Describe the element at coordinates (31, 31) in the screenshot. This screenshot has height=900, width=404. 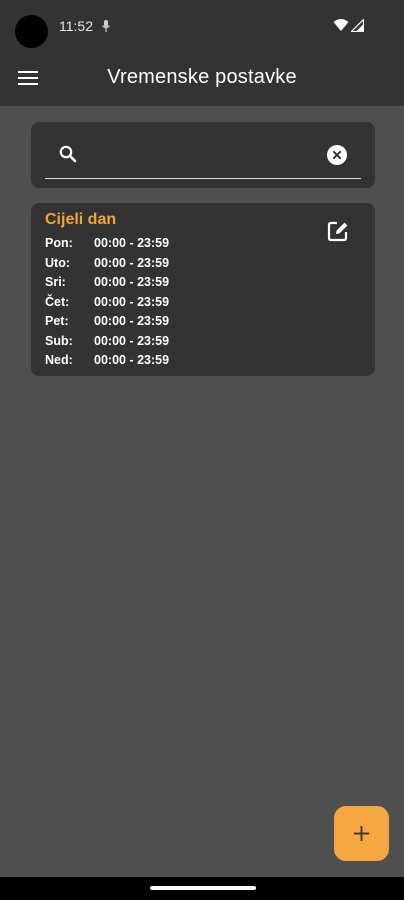
I see `camera-cutout` at that location.